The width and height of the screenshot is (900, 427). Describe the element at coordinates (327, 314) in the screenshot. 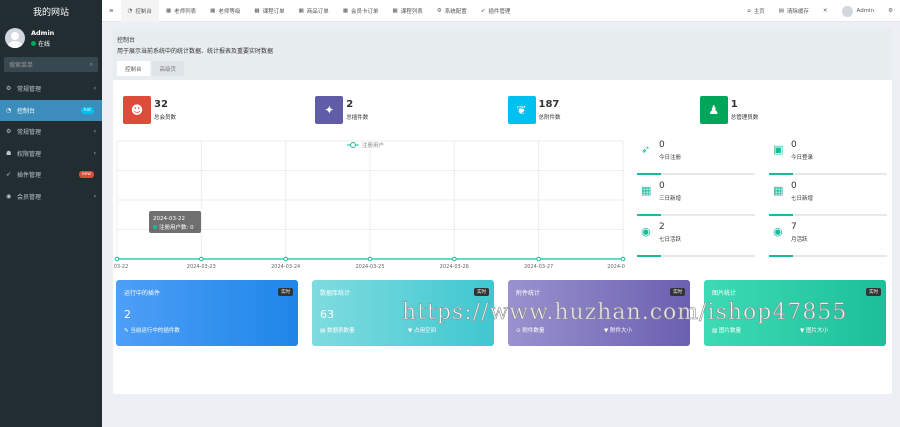

I see `card-value: 63` at that location.